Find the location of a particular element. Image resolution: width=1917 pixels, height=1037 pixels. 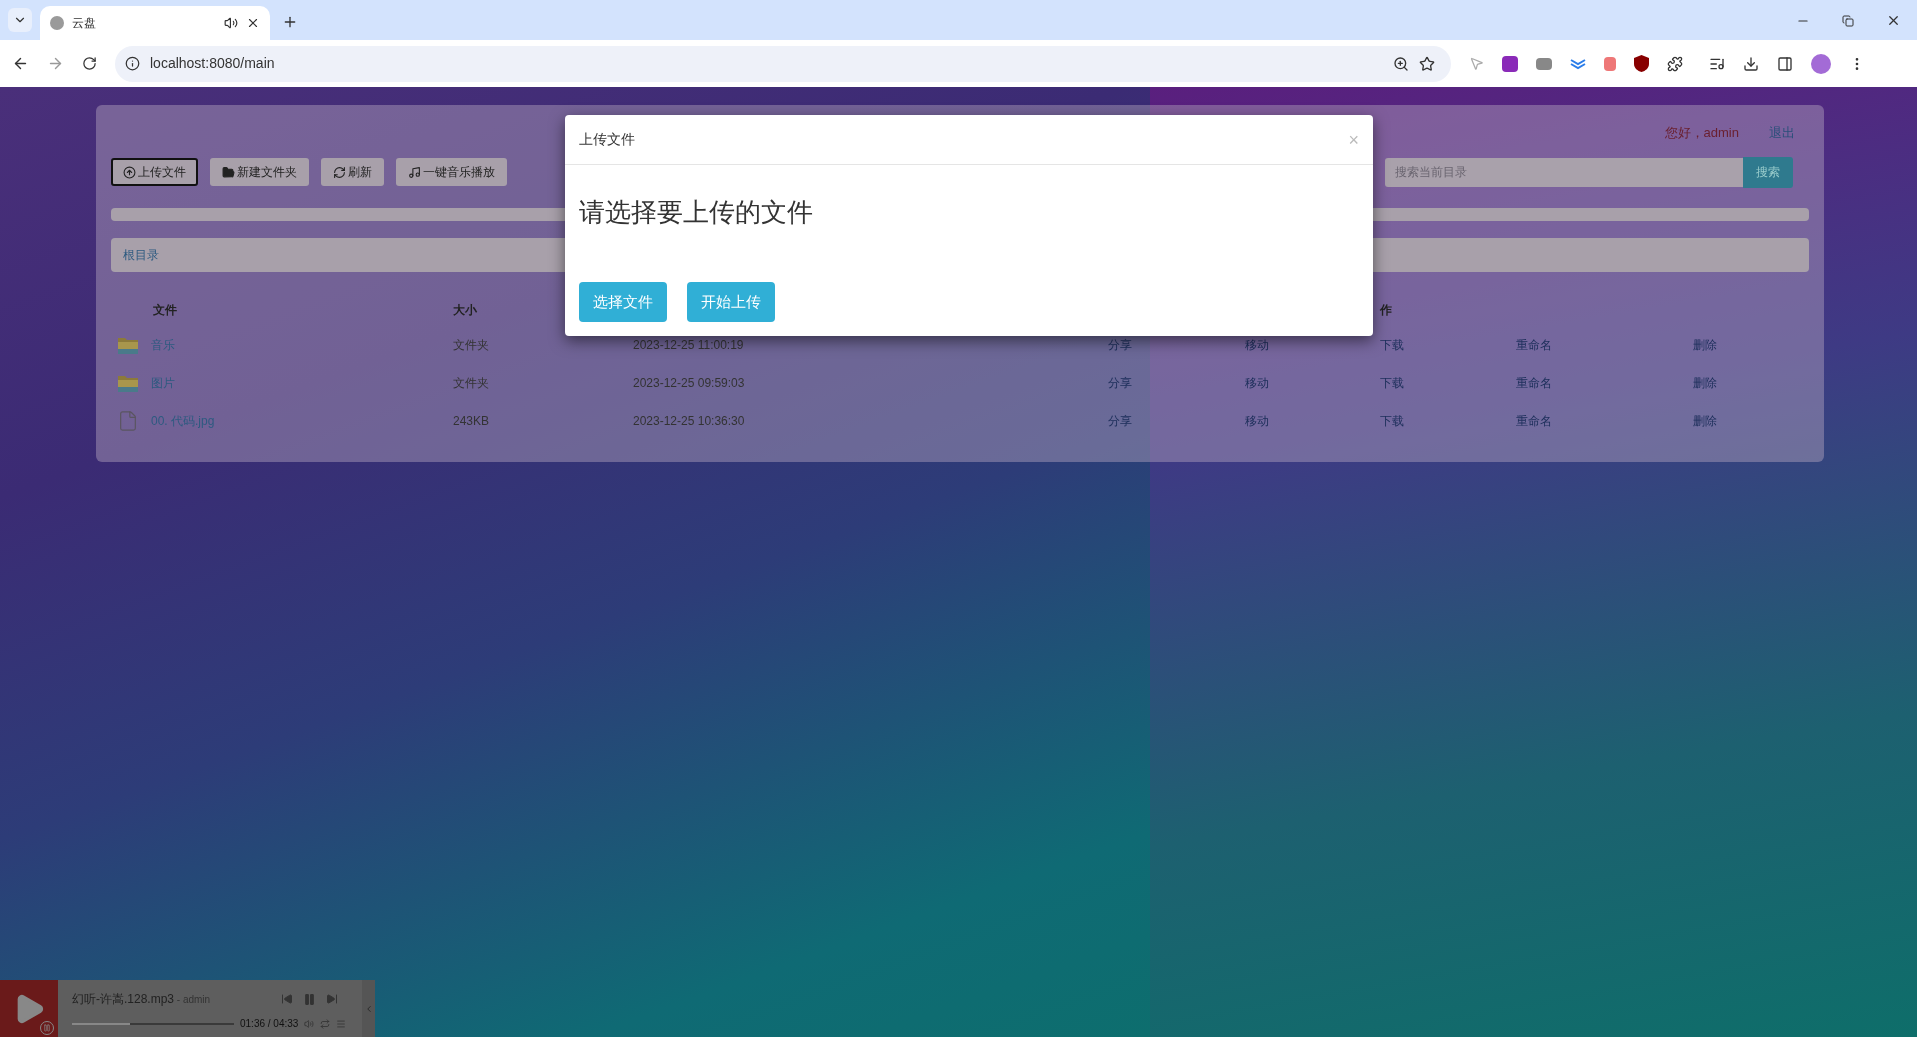

close-button: × is located at coordinates (1353, 139).